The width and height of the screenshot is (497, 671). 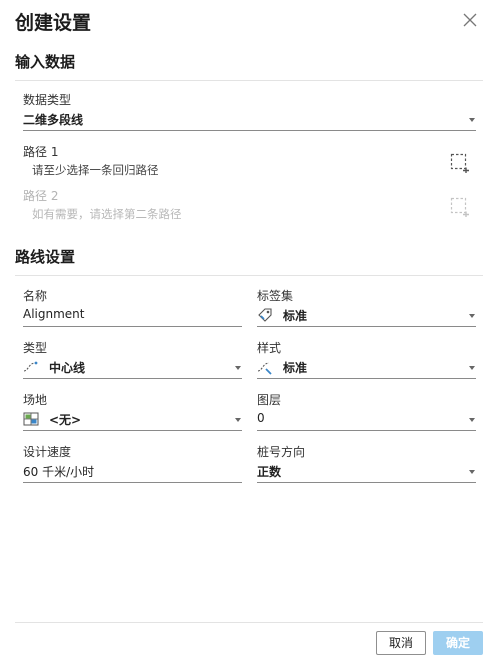 I want to click on dialog-title: 创建设置, so click(x=53, y=23).